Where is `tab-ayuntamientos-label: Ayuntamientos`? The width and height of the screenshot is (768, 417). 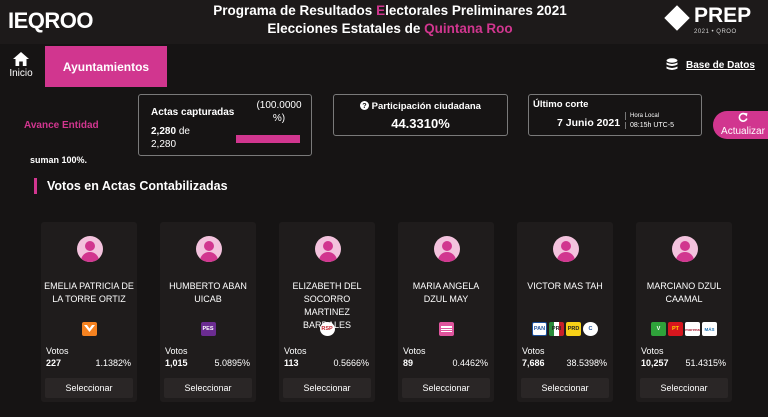
tab-ayuntamientos-label: Ayuntamientos is located at coordinates (106, 66).